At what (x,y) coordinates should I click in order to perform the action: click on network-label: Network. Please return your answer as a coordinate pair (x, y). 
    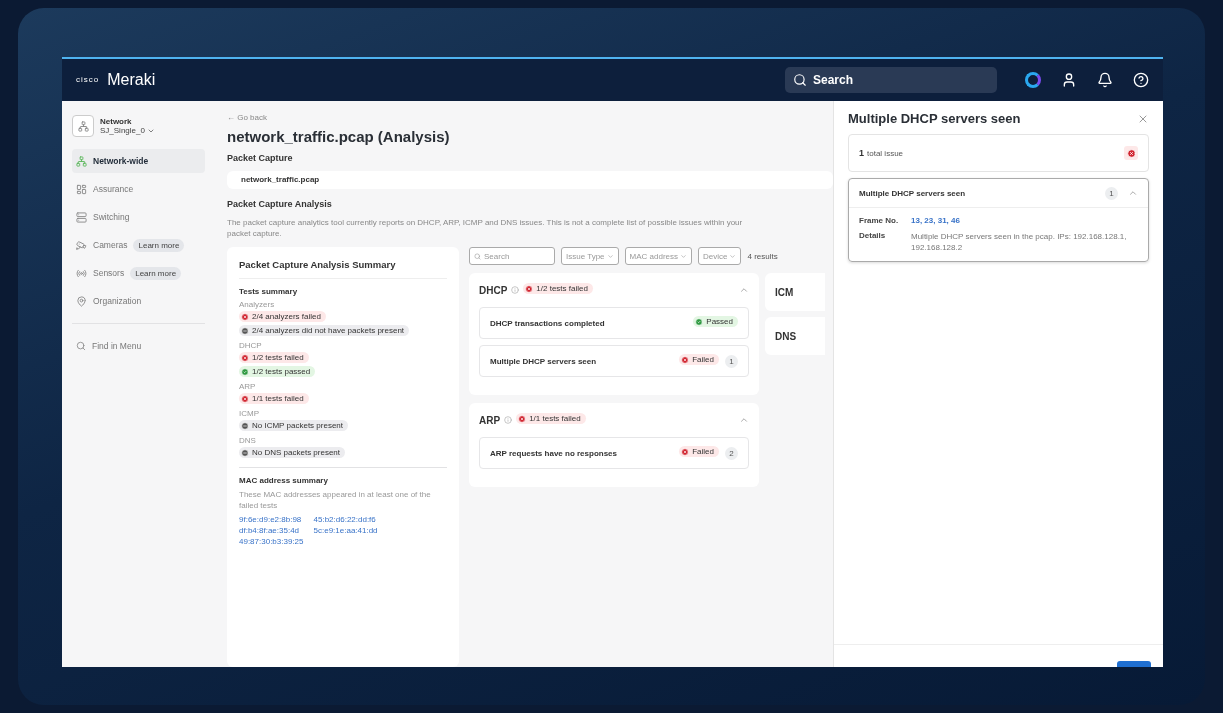
    Looking at the image, I should click on (116, 121).